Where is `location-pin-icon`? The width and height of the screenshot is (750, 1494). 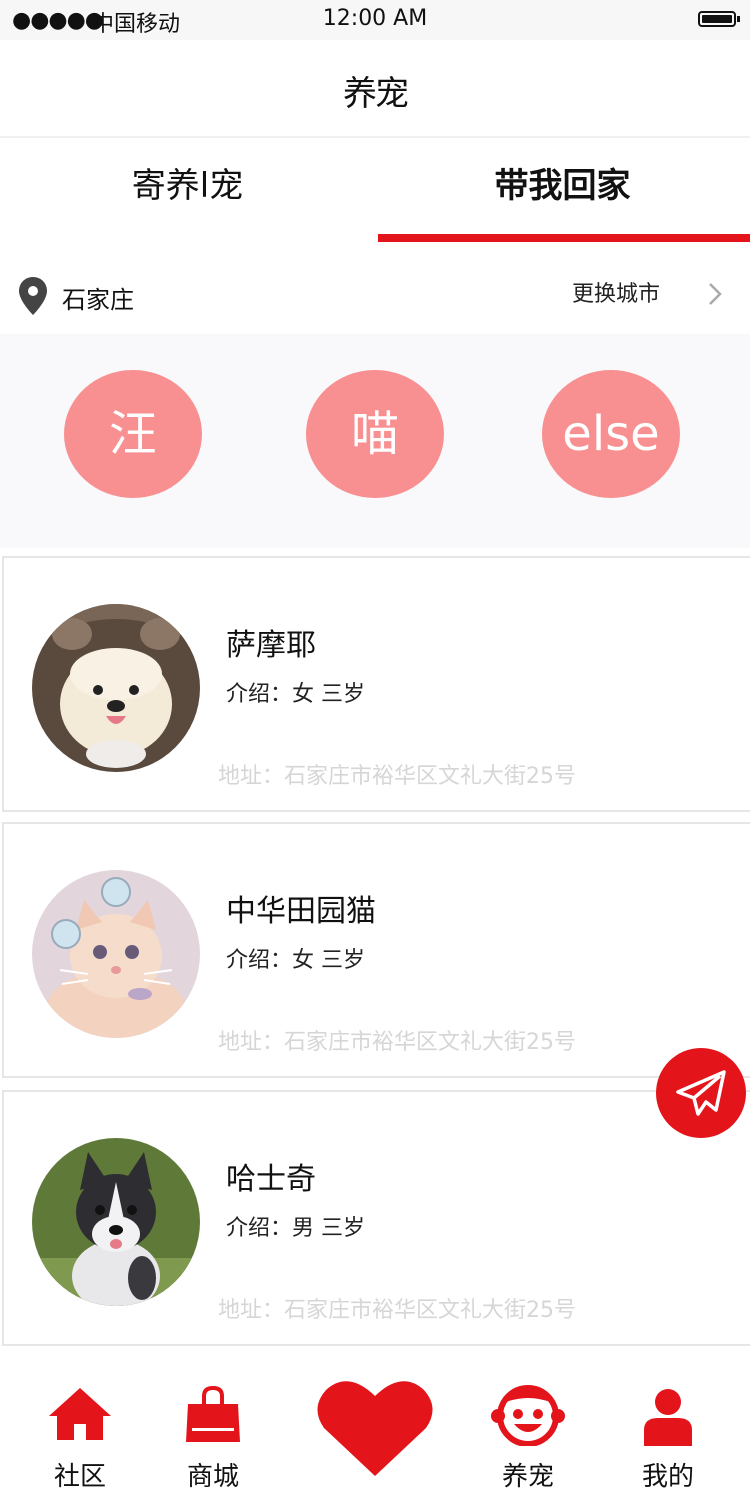 location-pin-icon is located at coordinates (33, 296).